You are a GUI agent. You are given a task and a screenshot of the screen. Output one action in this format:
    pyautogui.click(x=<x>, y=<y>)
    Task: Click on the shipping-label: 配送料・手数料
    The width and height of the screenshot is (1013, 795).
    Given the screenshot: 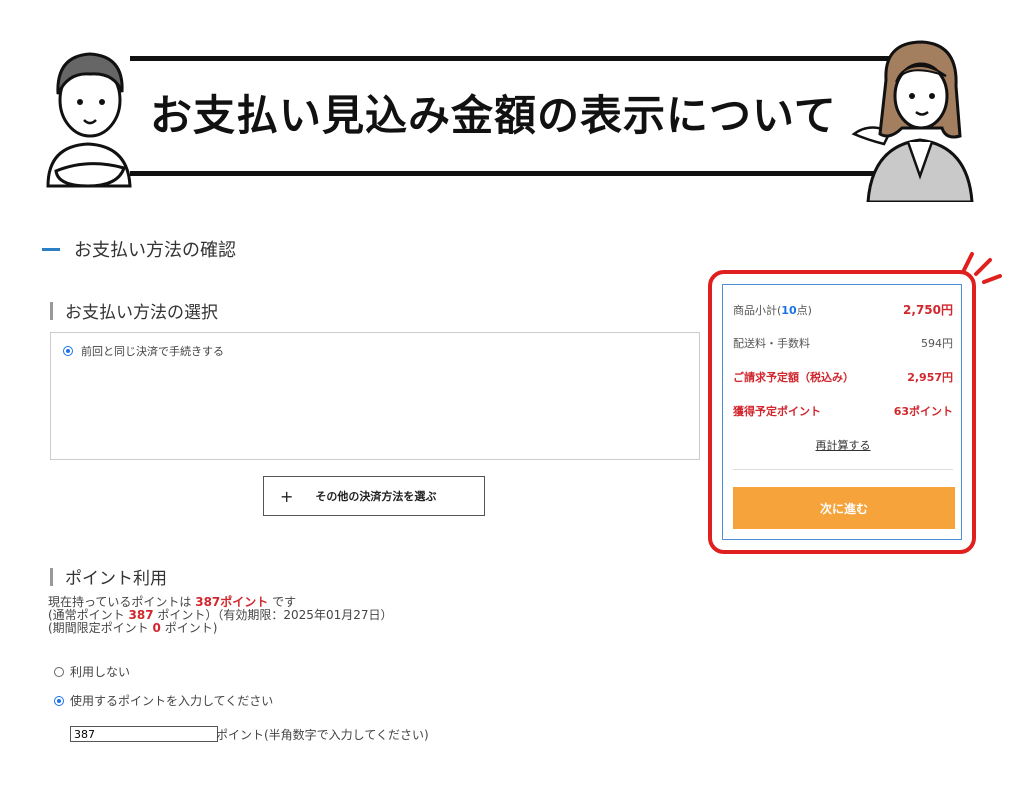 What is the action you would take?
    pyautogui.click(x=771, y=343)
    